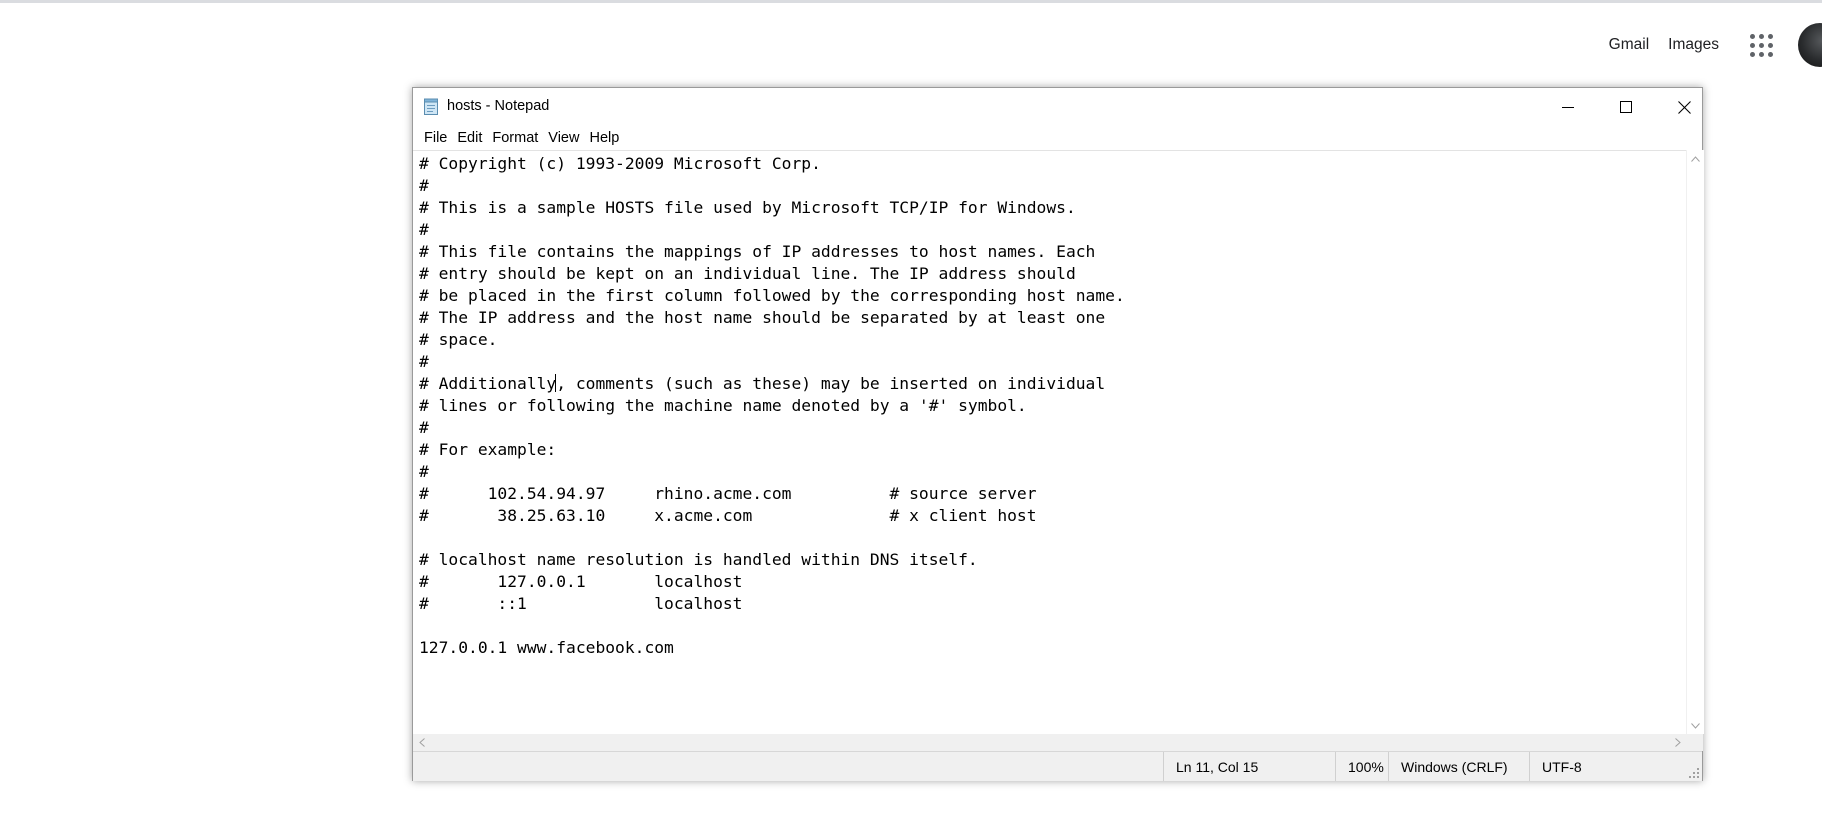 This screenshot has height=826, width=1822. What do you see at coordinates (431, 106) in the screenshot?
I see `notepad-icon` at bounding box center [431, 106].